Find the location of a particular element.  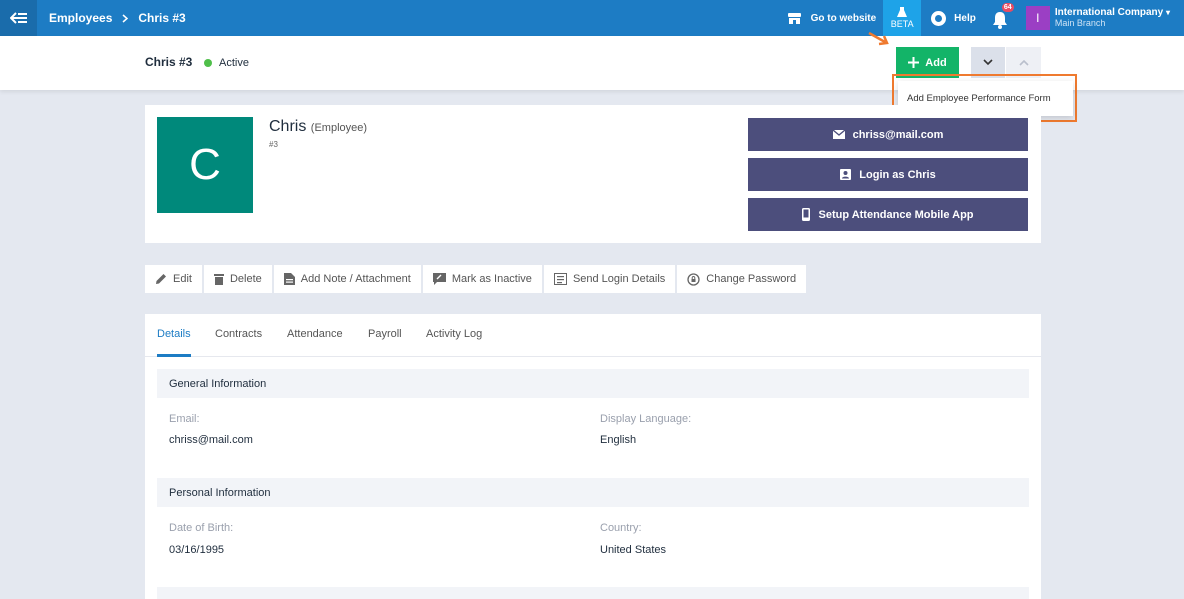

help-label: Help is located at coordinates (965, 18).